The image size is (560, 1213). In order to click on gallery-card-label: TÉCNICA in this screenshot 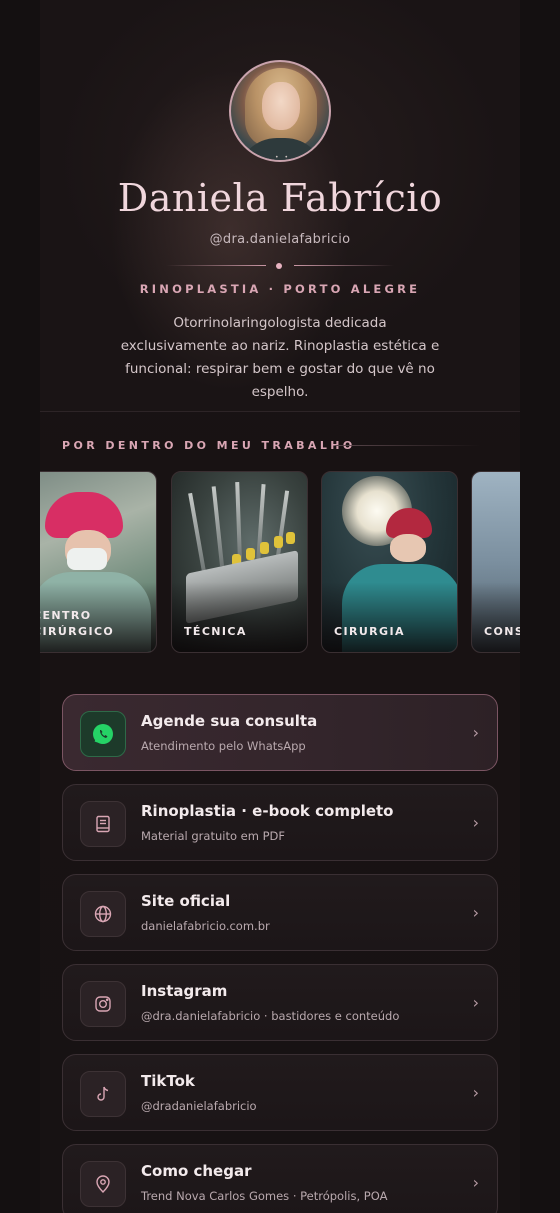, I will do `click(215, 631)`.